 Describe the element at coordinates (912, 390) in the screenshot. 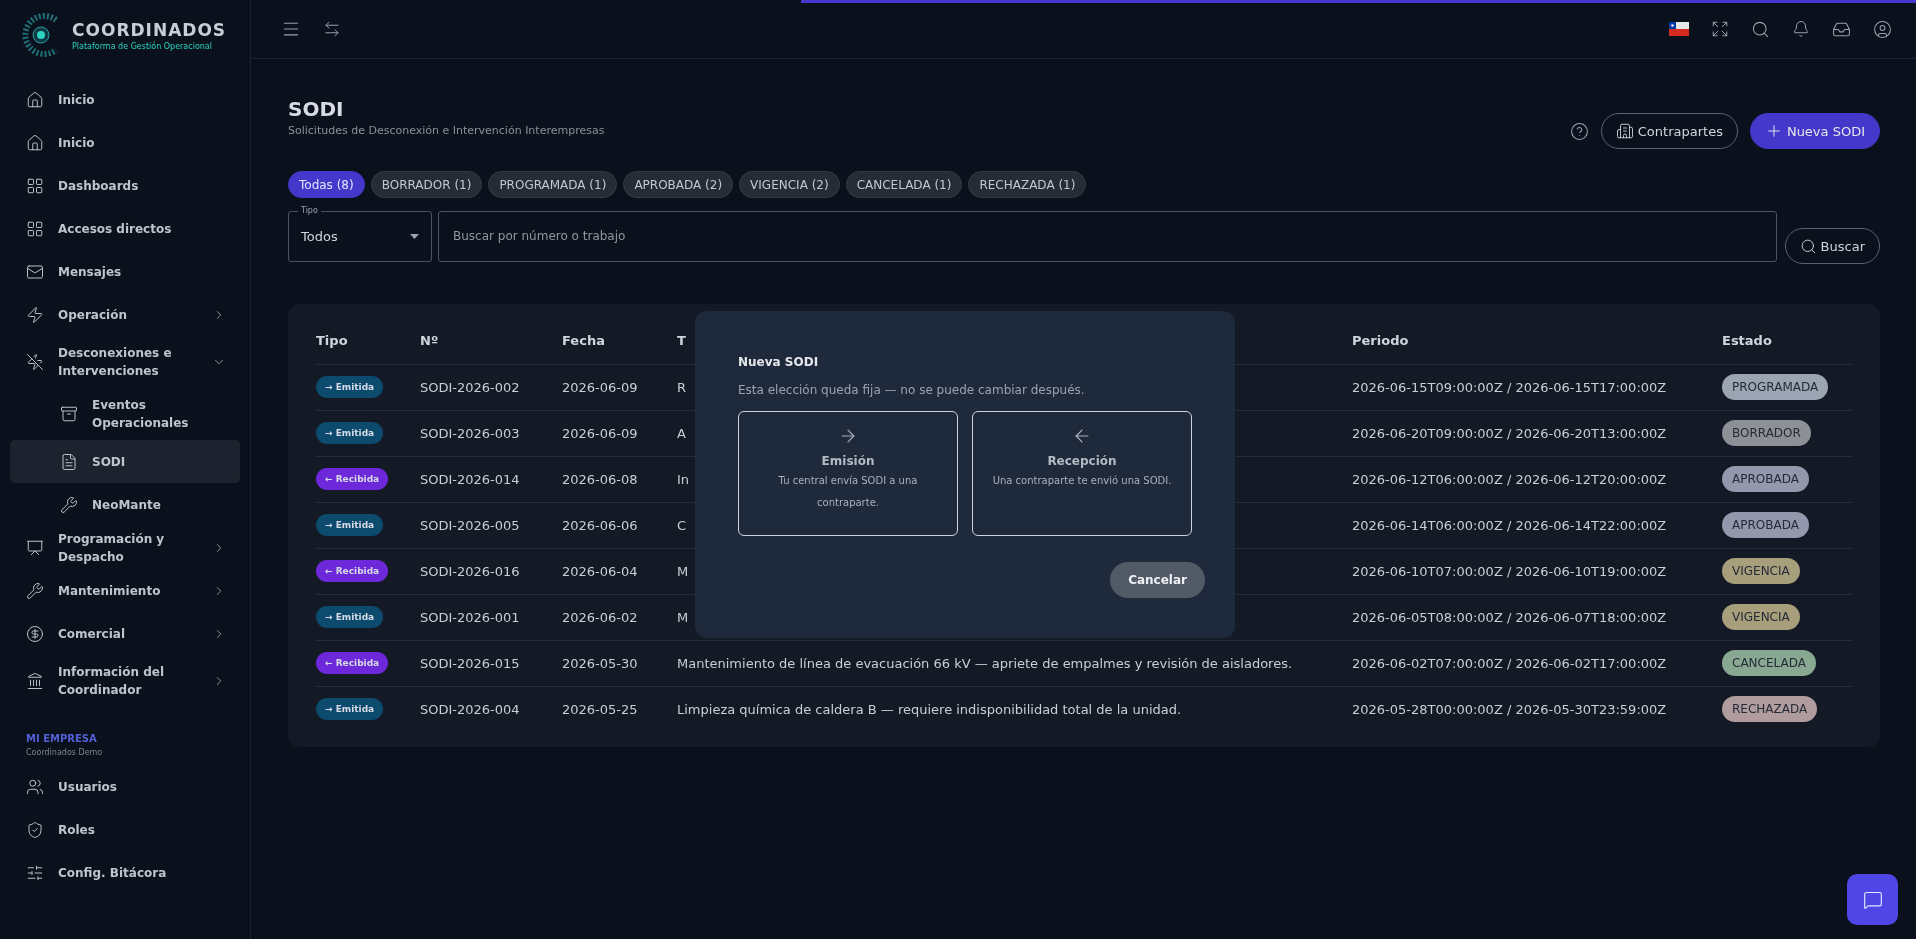

I see `dialog-text: Esta elección queda fija — no se puede cambiar después.` at that location.